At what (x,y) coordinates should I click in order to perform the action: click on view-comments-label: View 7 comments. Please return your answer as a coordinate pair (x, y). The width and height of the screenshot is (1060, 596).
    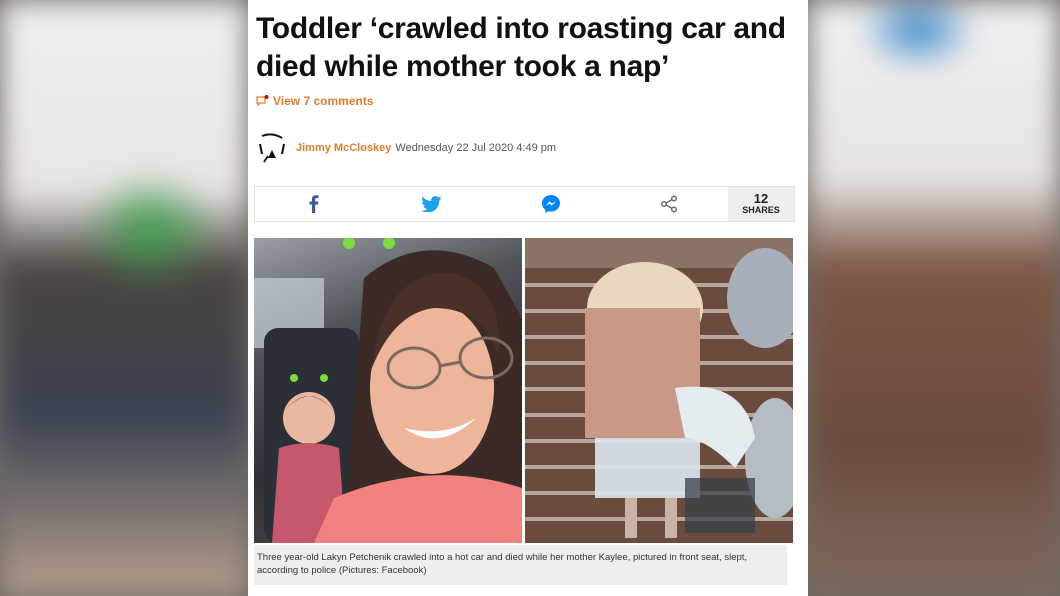
    Looking at the image, I should click on (323, 101).